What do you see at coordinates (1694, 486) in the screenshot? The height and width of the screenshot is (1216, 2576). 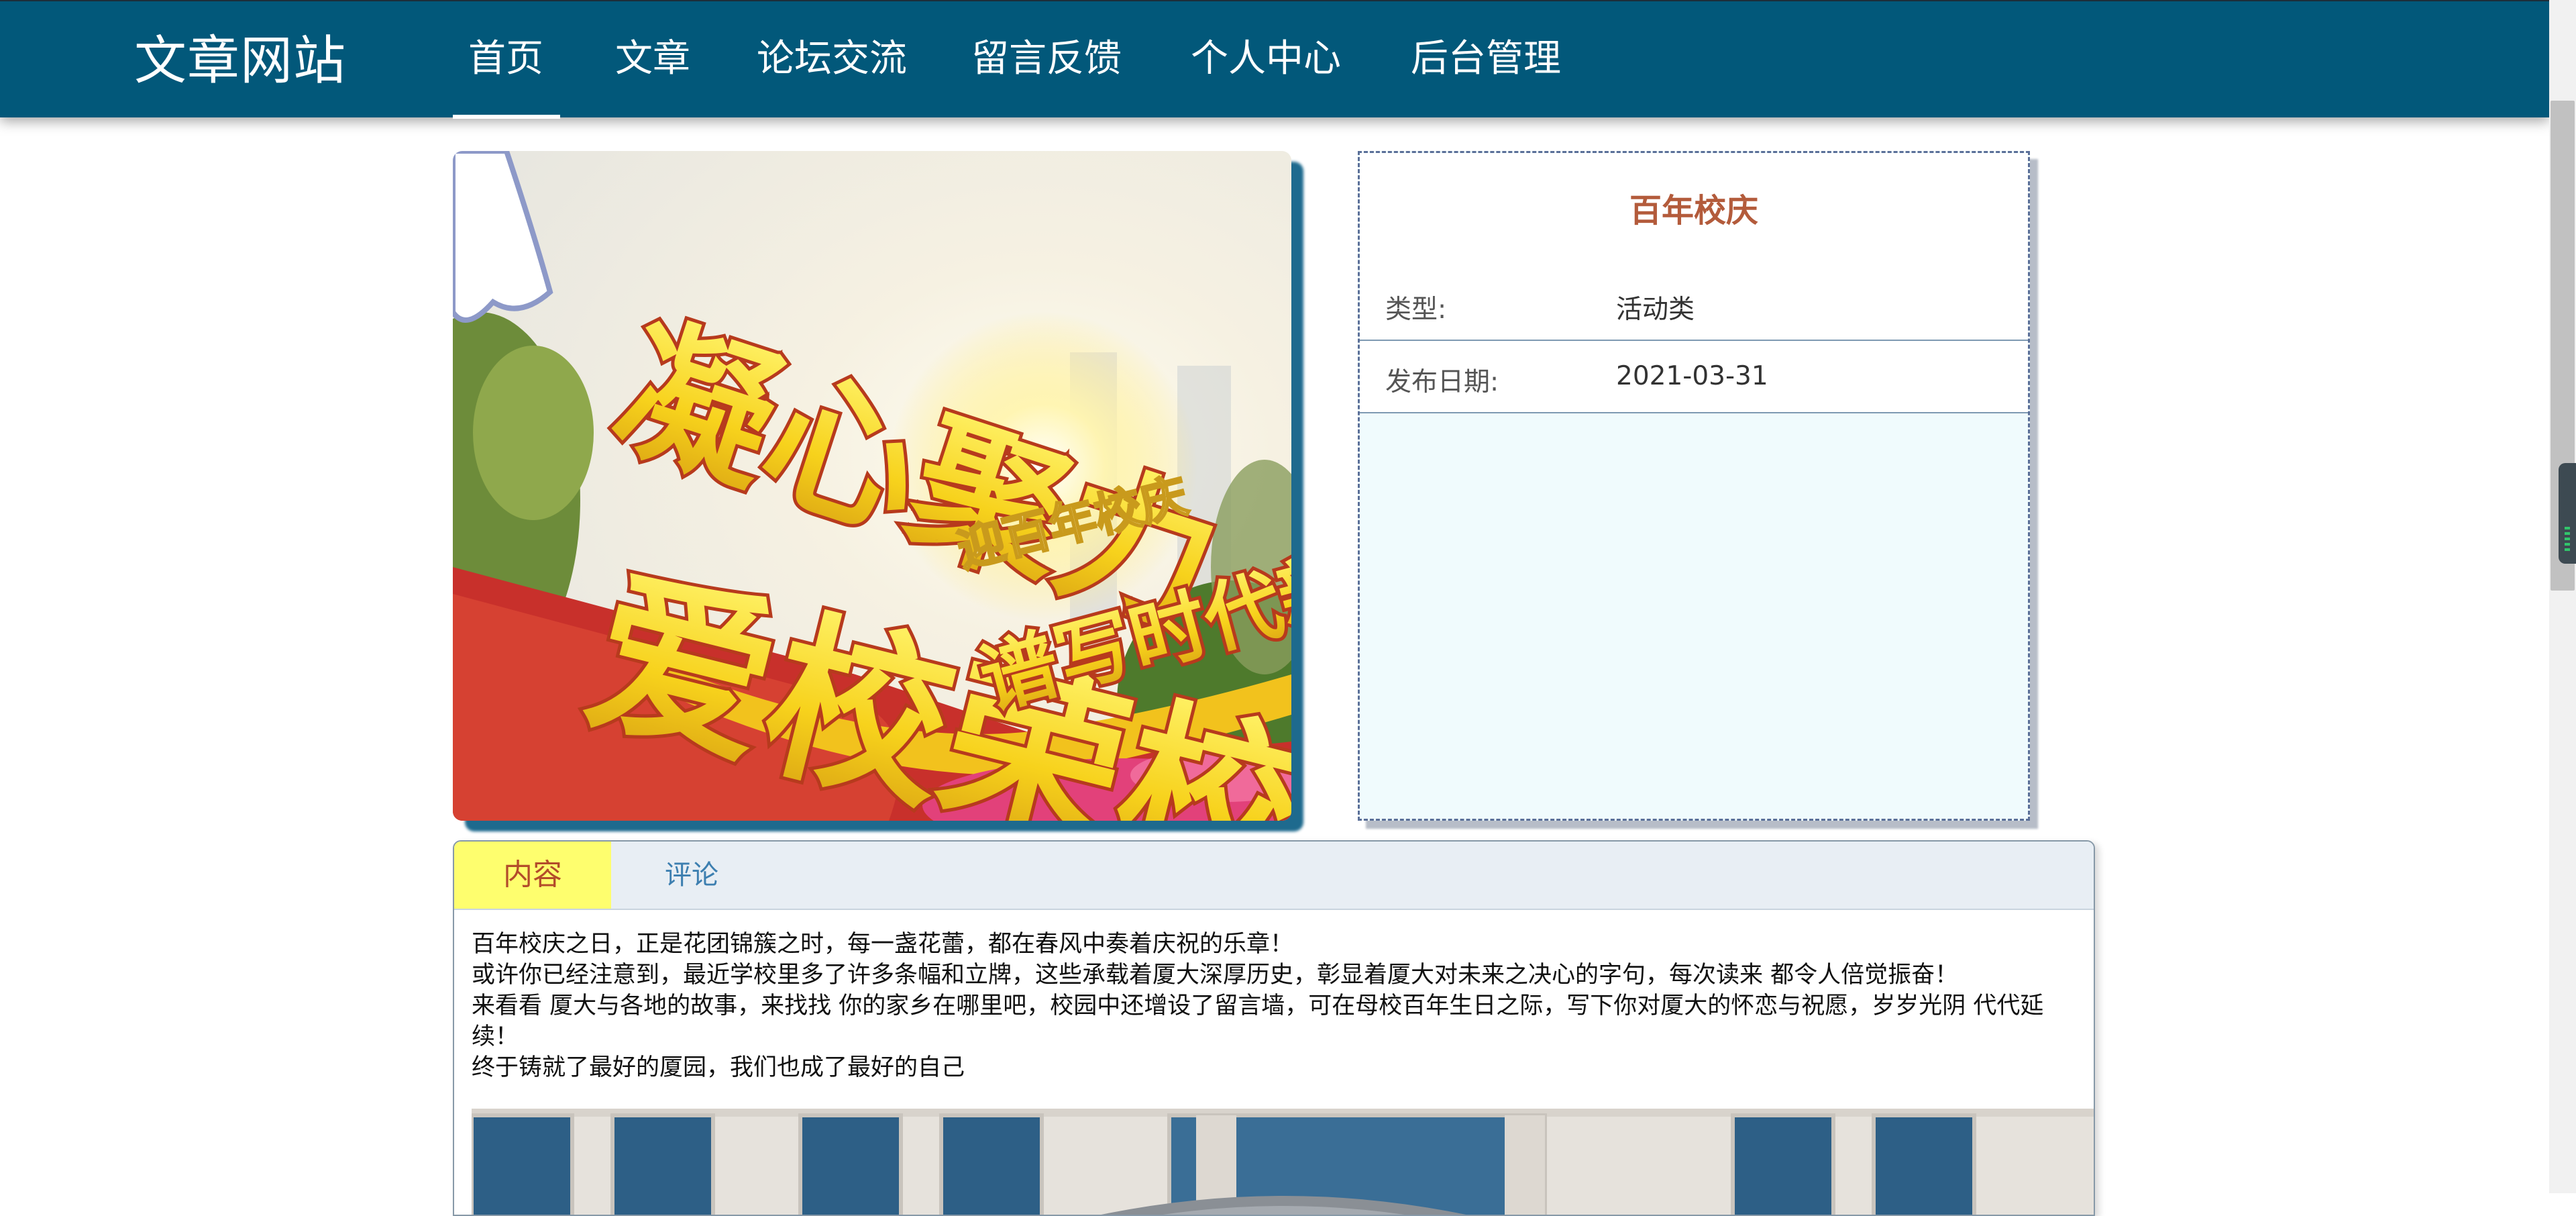 I see `article-info-panel: 百年校庆 类型: 活动类 发布日期: 2021-03-31` at bounding box center [1694, 486].